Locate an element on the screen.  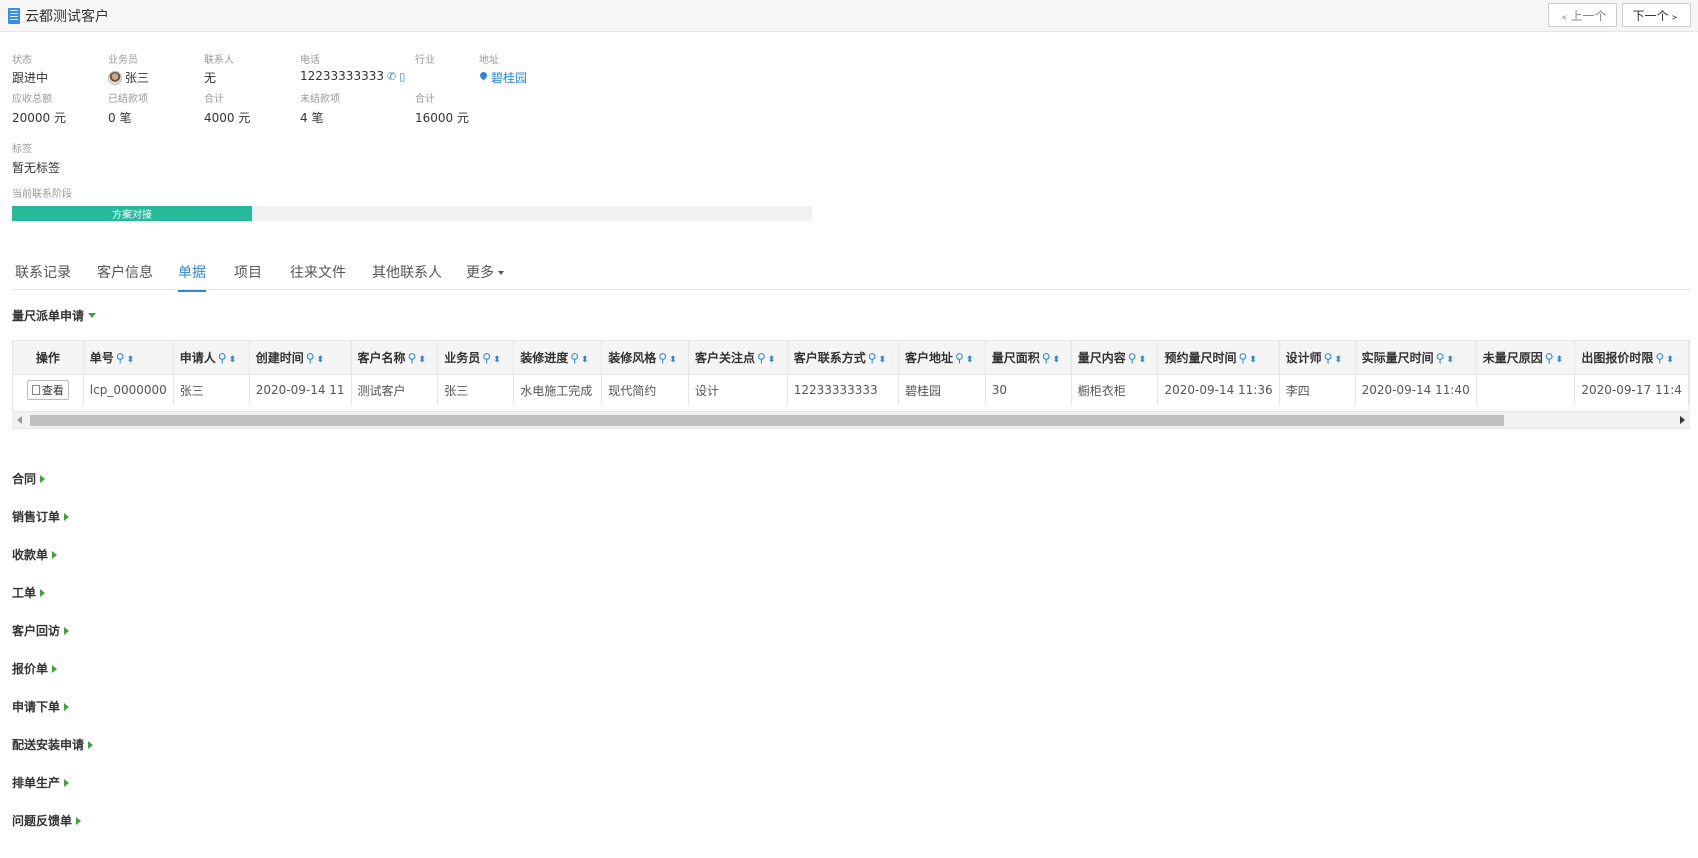
section-delivery-install: 配送安装申请 is located at coordinates (53, 744).